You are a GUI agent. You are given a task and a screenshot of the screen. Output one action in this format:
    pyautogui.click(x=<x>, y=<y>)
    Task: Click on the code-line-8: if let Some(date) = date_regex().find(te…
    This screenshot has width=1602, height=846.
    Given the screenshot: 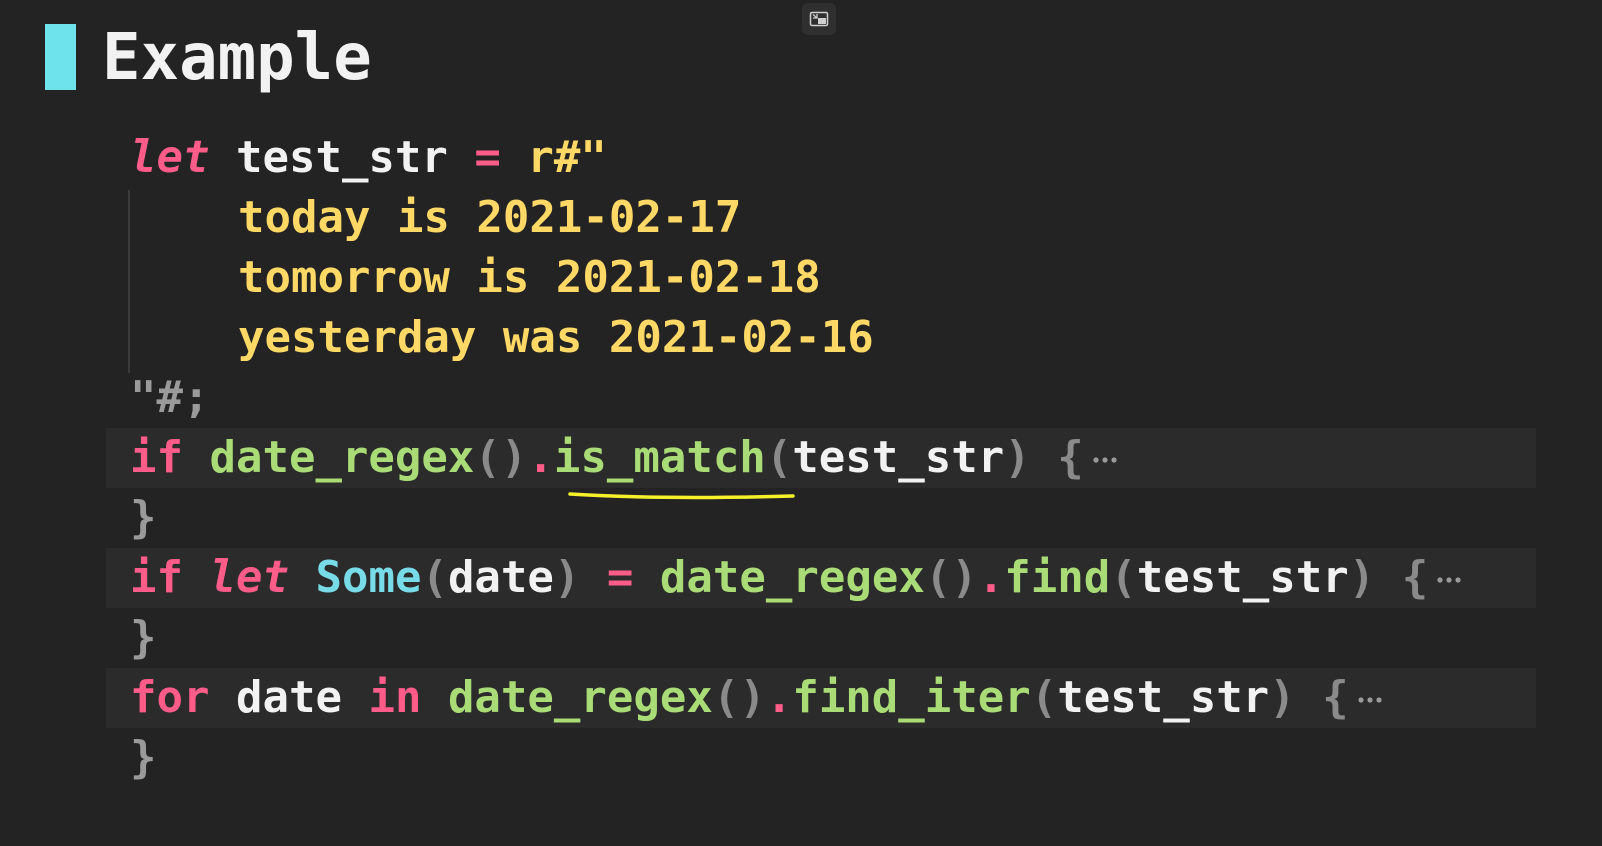 What is the action you would take?
    pyautogui.click(x=796, y=578)
    